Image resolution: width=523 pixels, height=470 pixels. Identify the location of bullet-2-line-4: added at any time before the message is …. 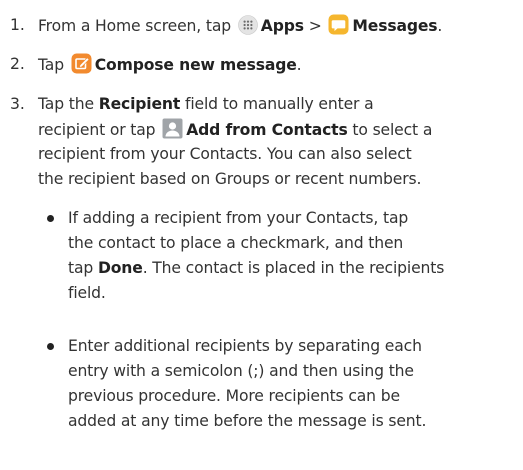
(247, 421).